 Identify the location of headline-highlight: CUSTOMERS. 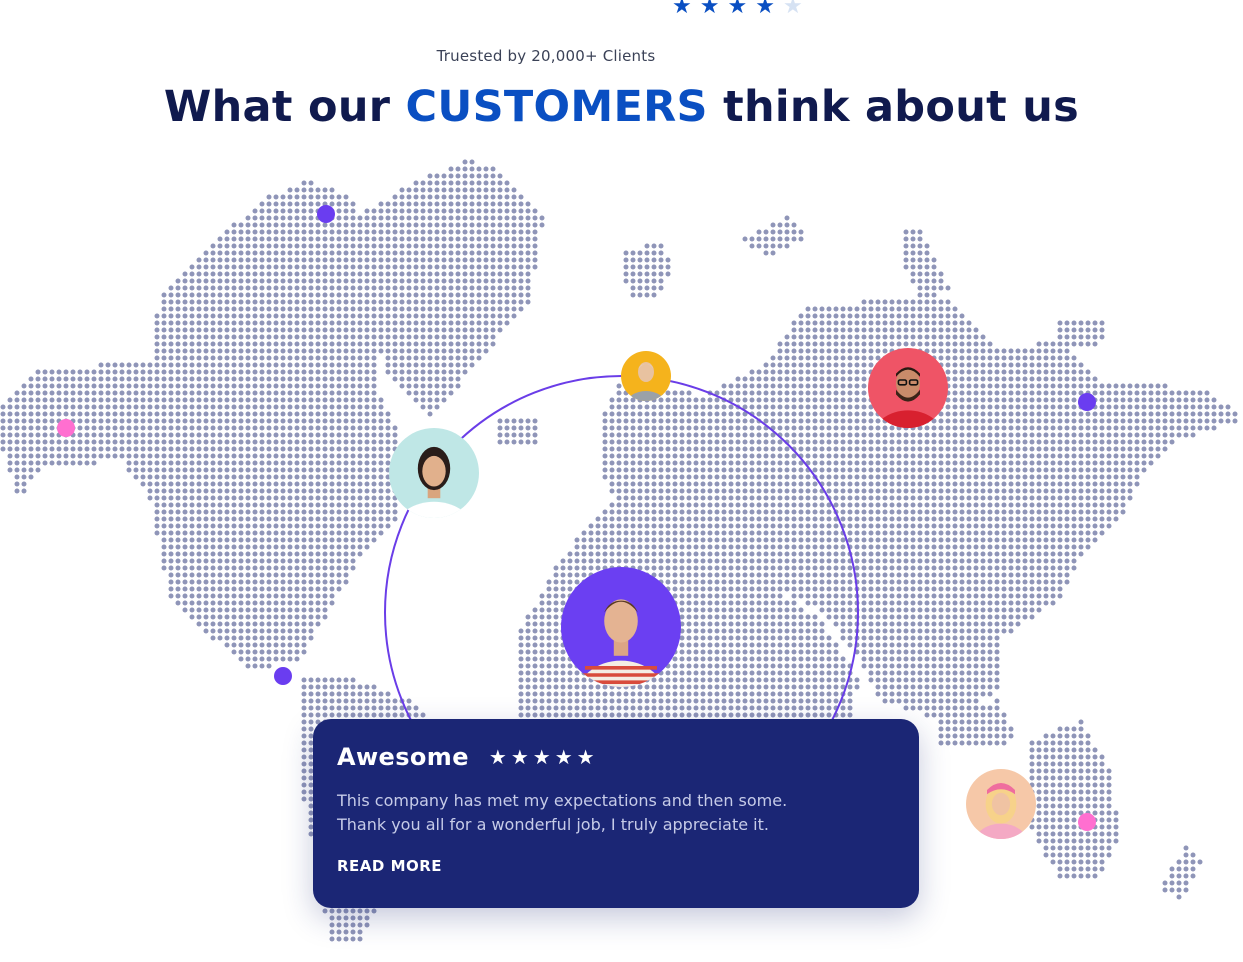
(556, 107).